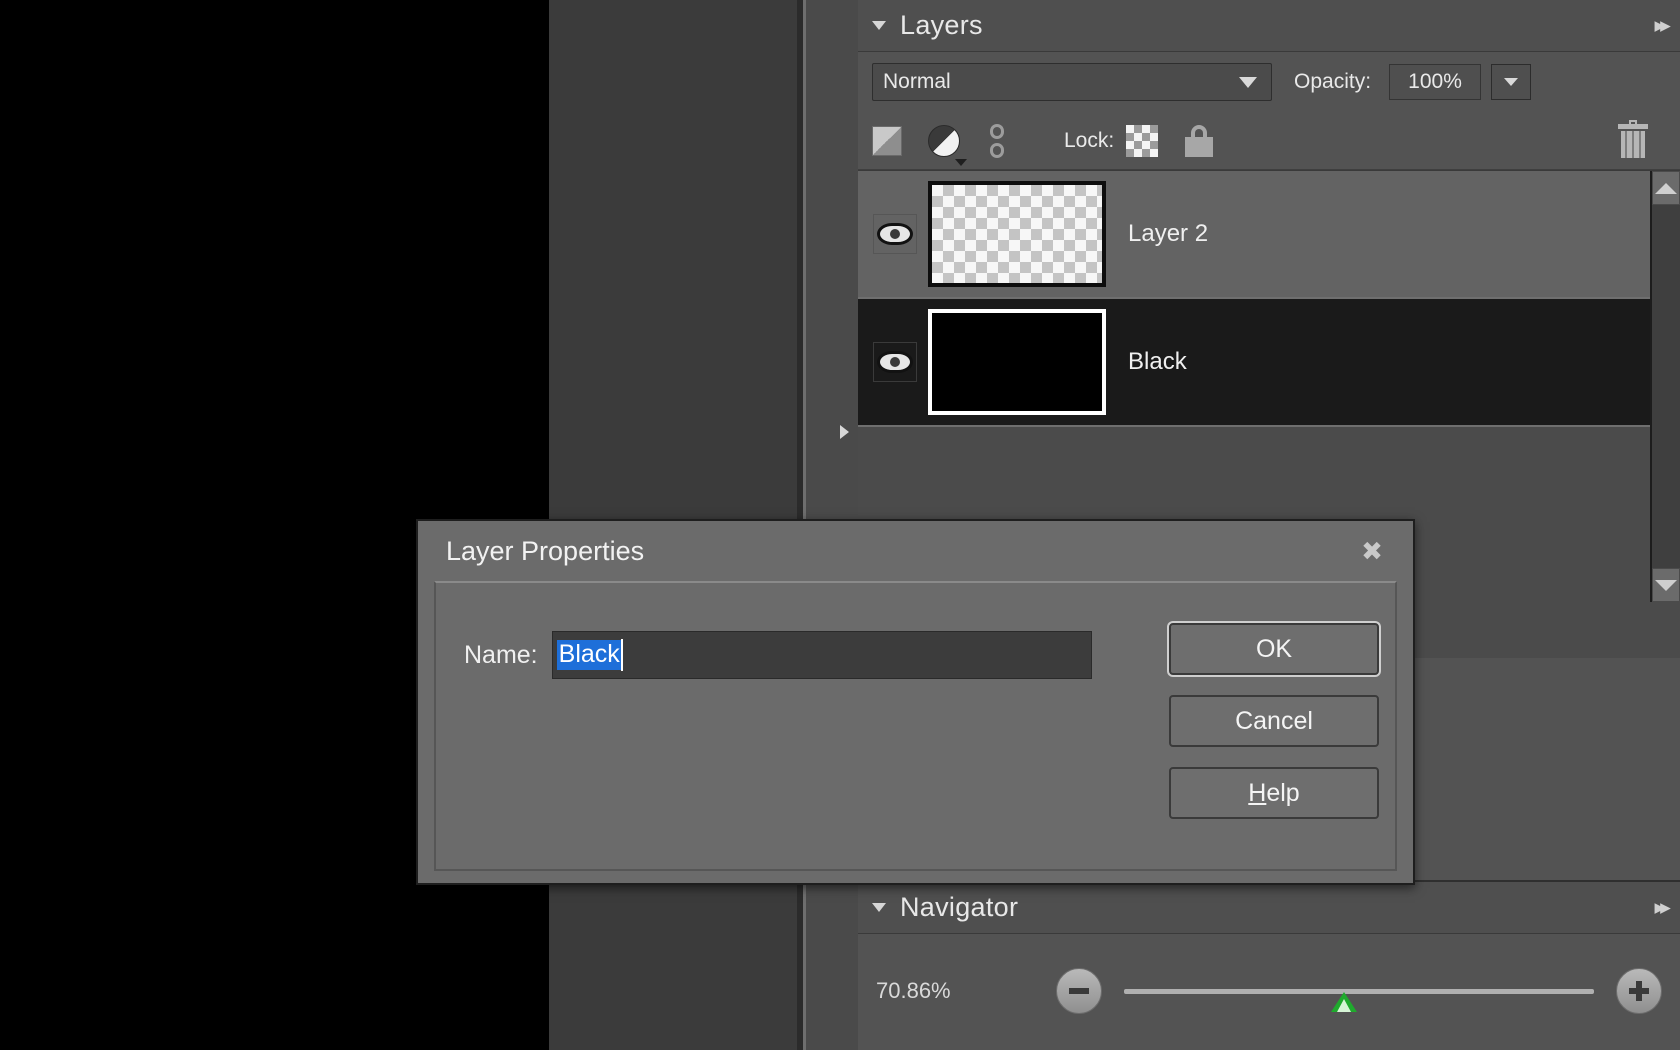 The height and width of the screenshot is (1050, 1680). I want to click on layers-panel-header: Layers ▸▸, so click(1269, 26).